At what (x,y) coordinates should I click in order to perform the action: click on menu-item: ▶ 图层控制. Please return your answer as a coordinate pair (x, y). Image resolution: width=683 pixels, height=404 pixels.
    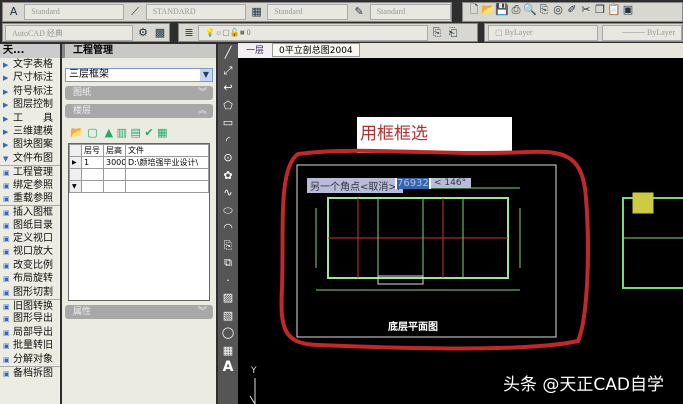
    Looking at the image, I should click on (30, 104).